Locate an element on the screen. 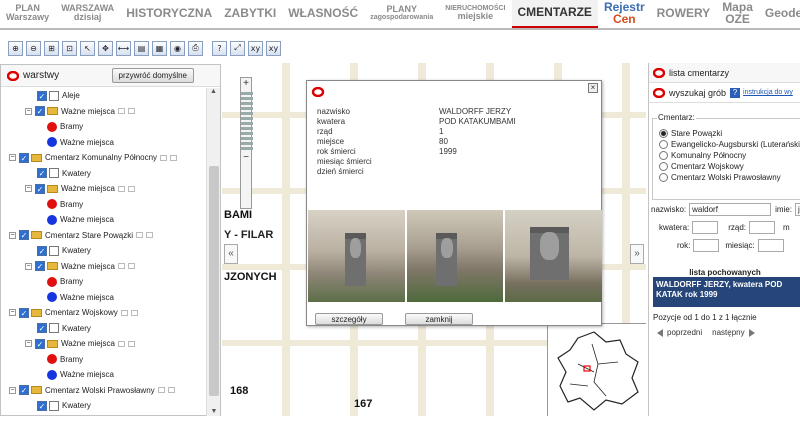 The width and height of the screenshot is (800, 421). tab-9: ROWERY is located at coordinates (684, 14).